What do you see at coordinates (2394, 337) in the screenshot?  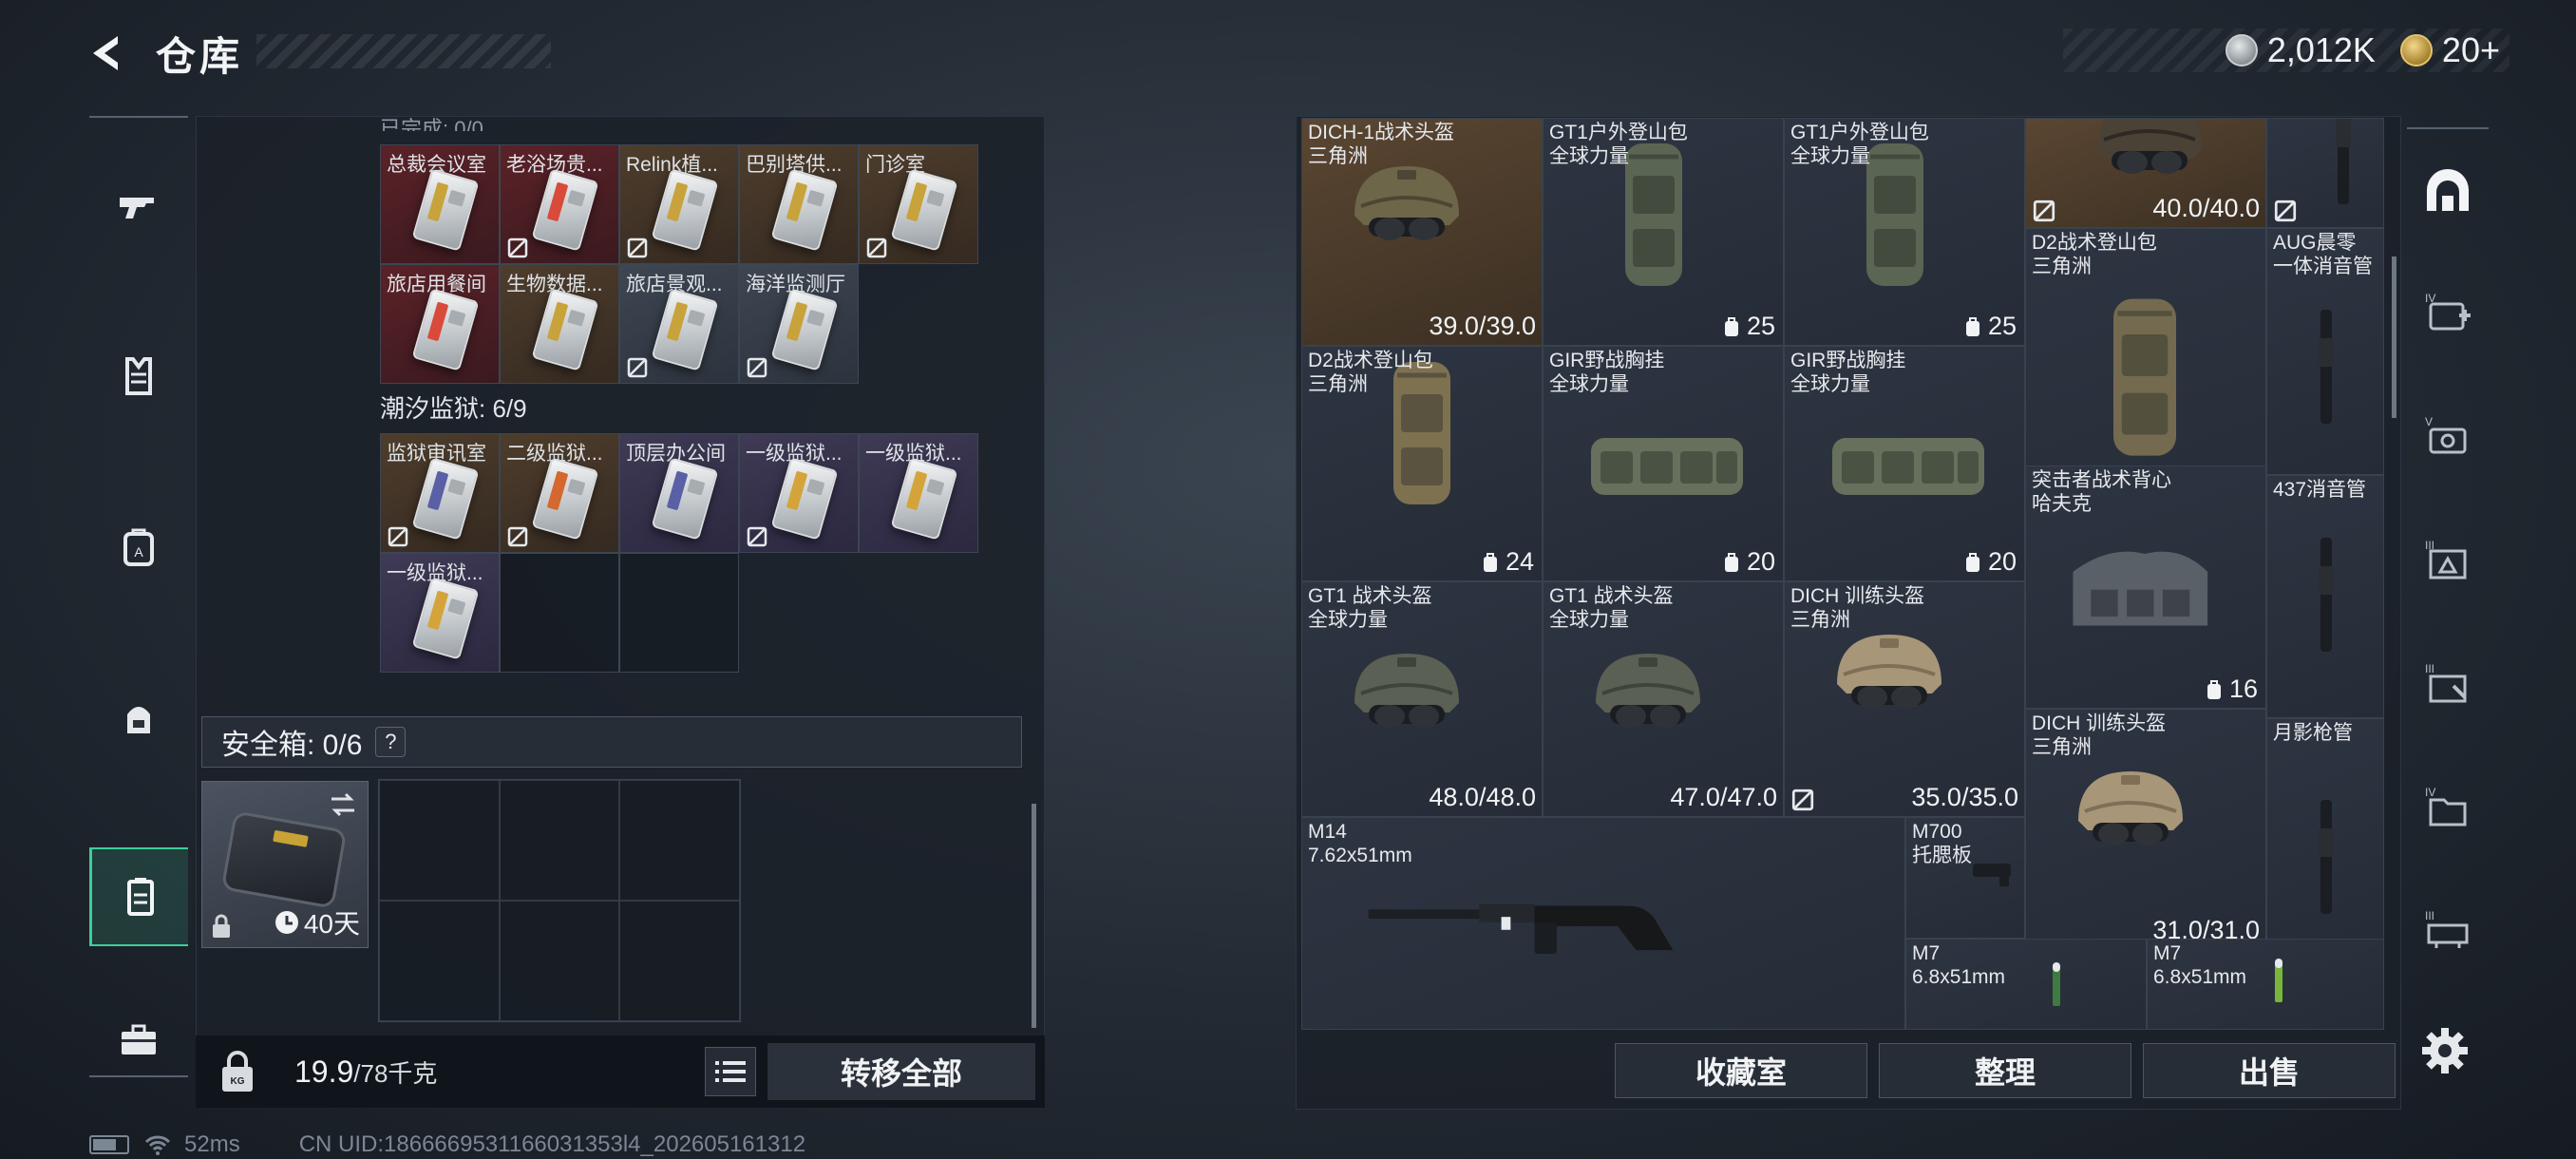 I see `stash-scrollbar` at bounding box center [2394, 337].